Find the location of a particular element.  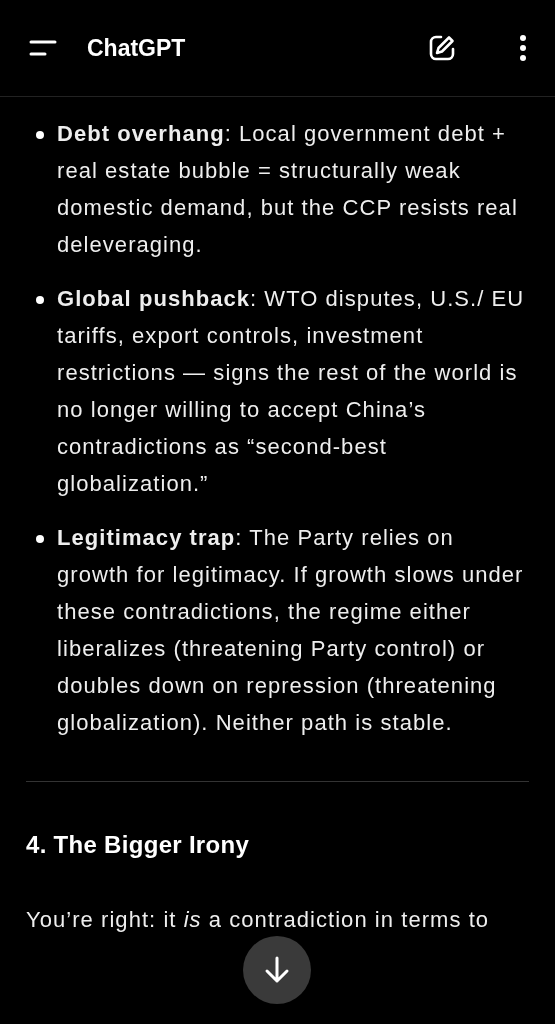

edit-icon is located at coordinates (442, 48).